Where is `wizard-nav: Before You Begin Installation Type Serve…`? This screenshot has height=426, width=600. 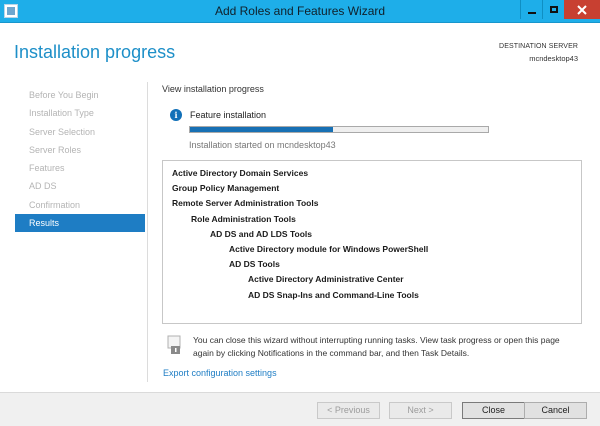
wizard-nav: Before You Begin Installation Type Serve… is located at coordinates (80, 159).